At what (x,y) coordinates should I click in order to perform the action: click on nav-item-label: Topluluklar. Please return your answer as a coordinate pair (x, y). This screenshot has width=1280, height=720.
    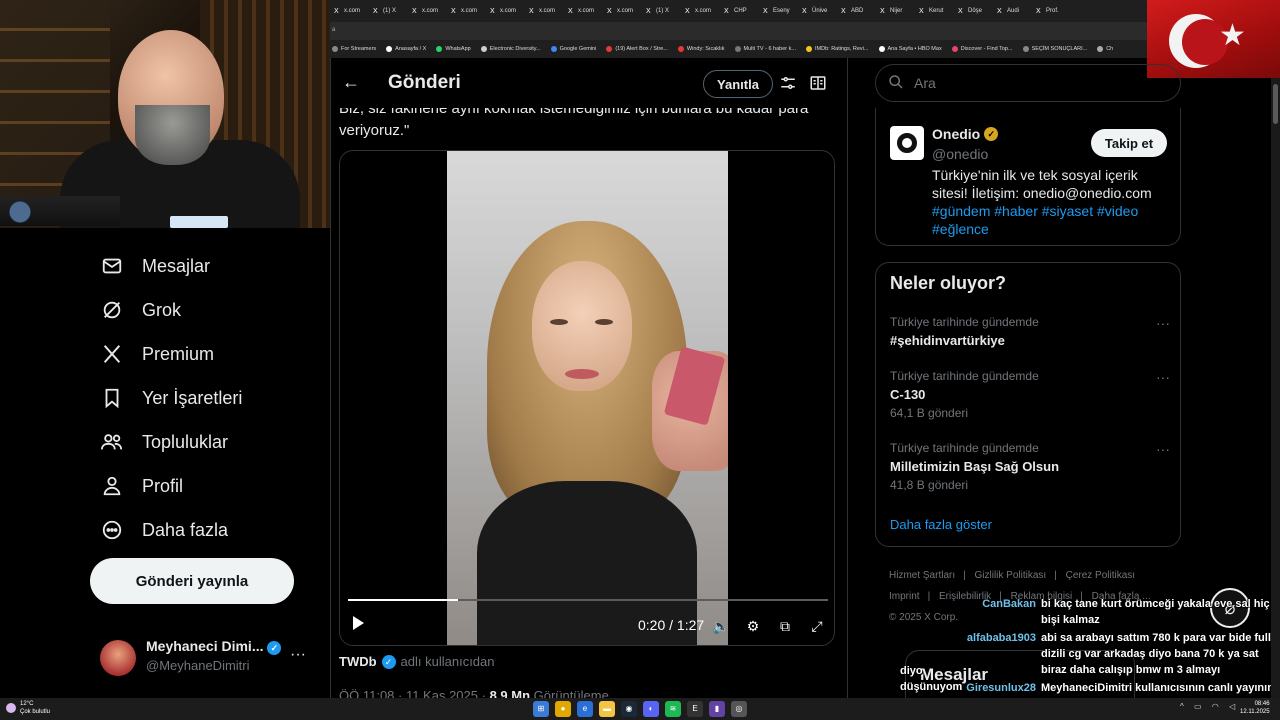
    Looking at the image, I should click on (185, 441).